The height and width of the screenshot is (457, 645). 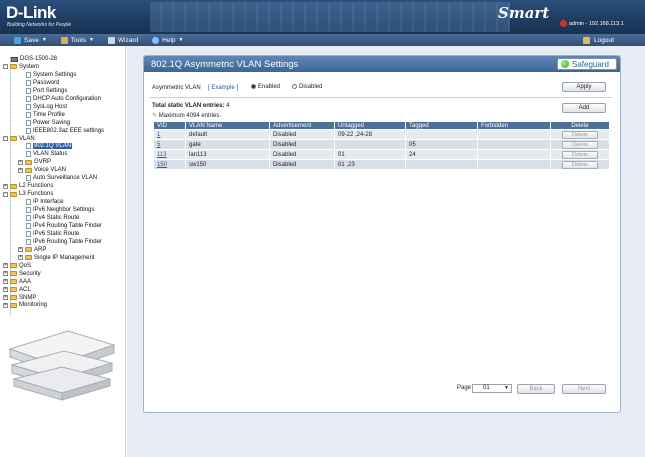 What do you see at coordinates (49, 146) in the screenshot?
I see `tree-item: 802.1Q VLAN` at bounding box center [49, 146].